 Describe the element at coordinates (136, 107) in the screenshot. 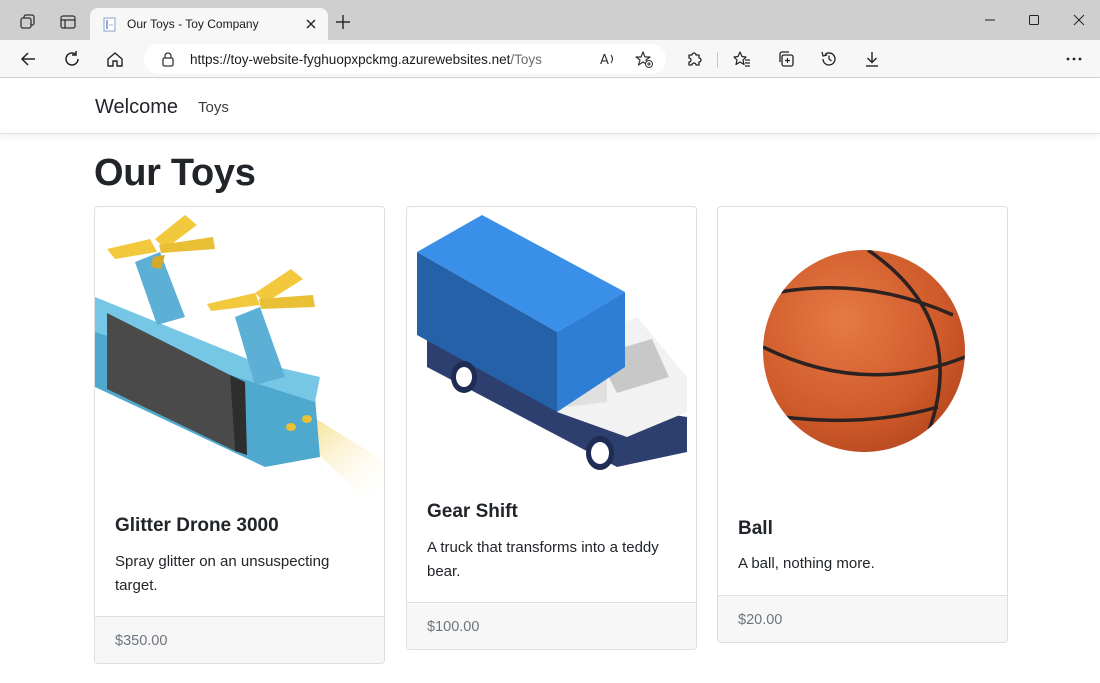

I see `brand-link: Welcome` at that location.